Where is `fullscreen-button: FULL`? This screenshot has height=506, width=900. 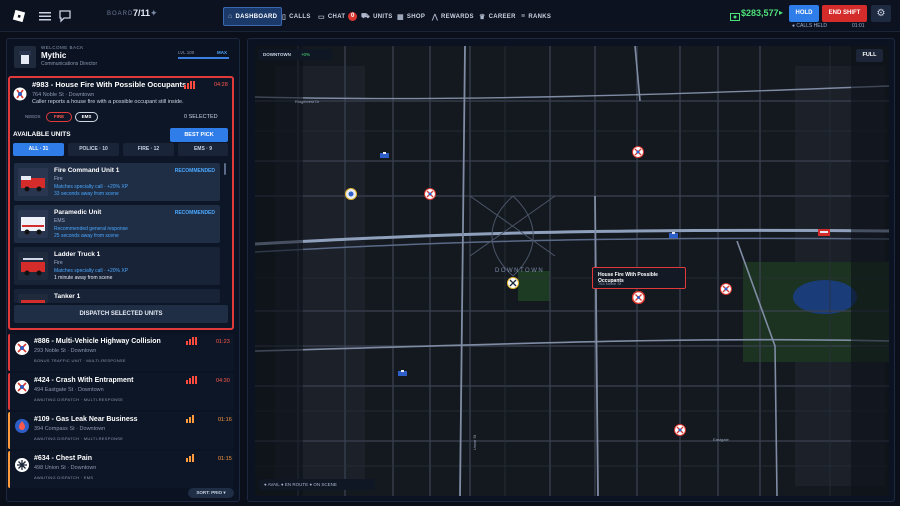 fullscreen-button: FULL is located at coordinates (869, 55).